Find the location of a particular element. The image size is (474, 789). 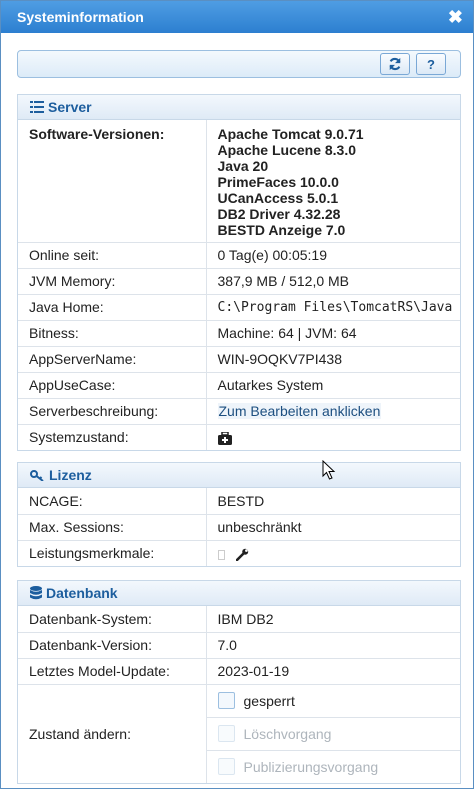

app-use-case-value: Autarkes System is located at coordinates (333, 384).